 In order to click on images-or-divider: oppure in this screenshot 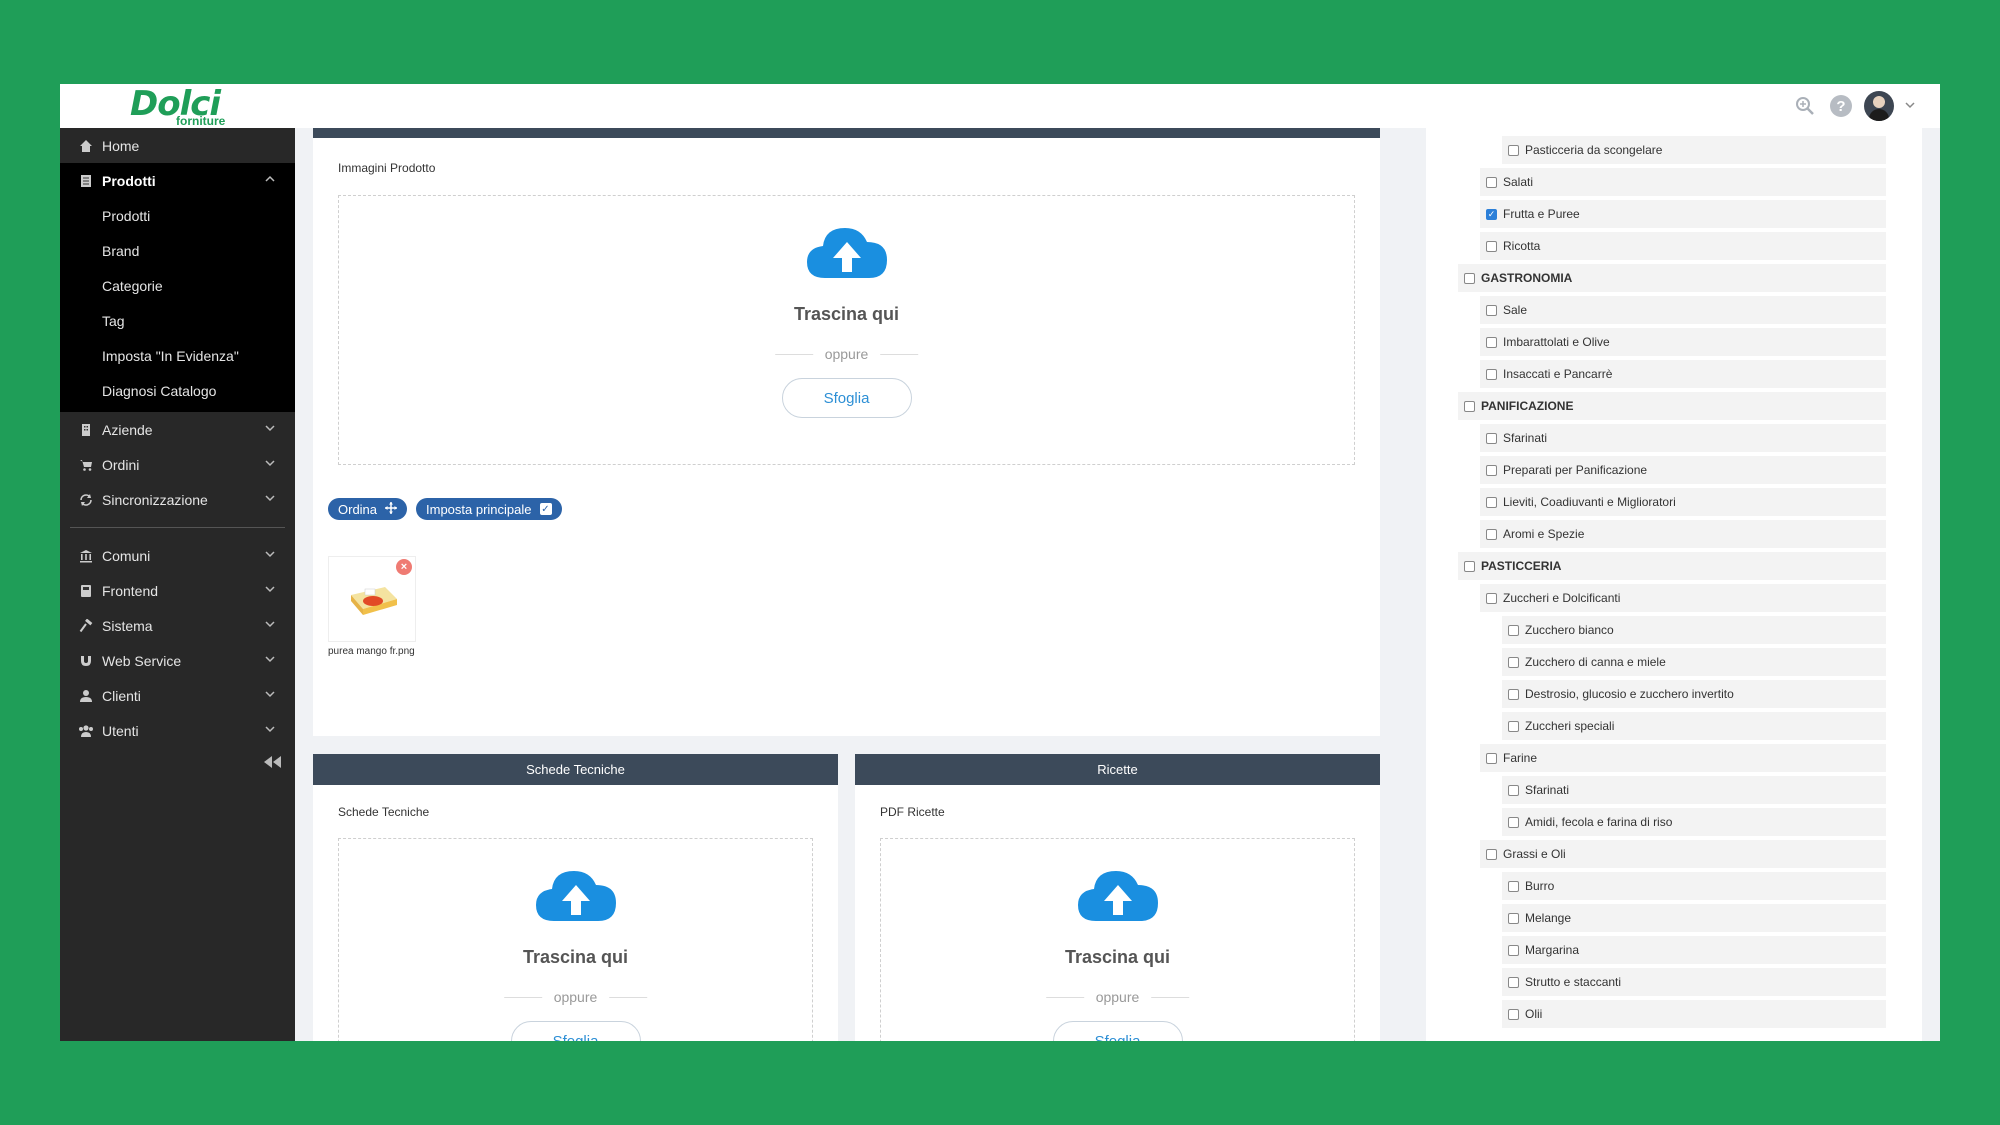, I will do `click(846, 354)`.